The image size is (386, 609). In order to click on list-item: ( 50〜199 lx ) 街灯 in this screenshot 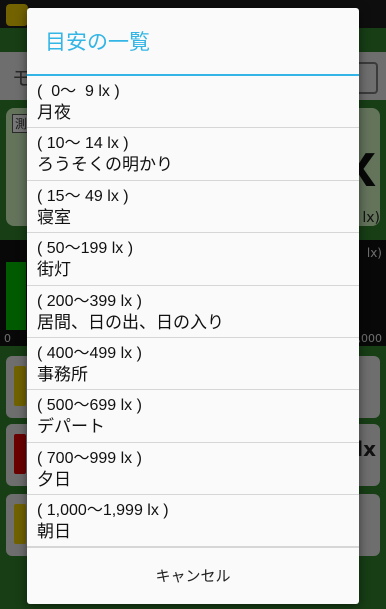, I will do `click(193, 259)`.